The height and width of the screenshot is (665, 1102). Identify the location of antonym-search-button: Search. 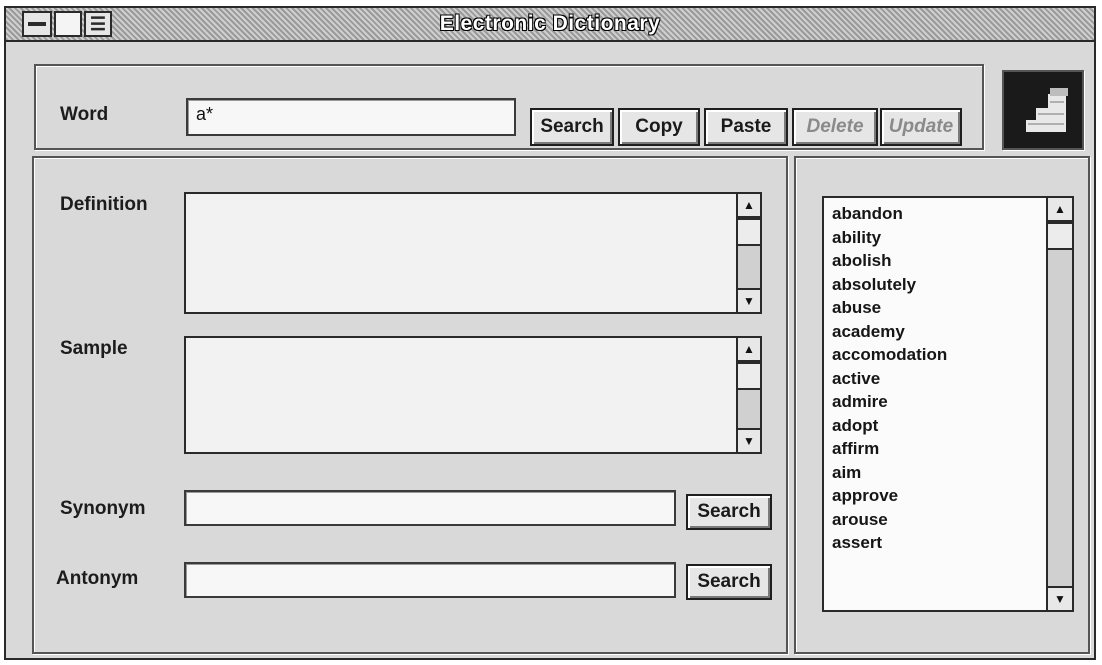
(729, 582).